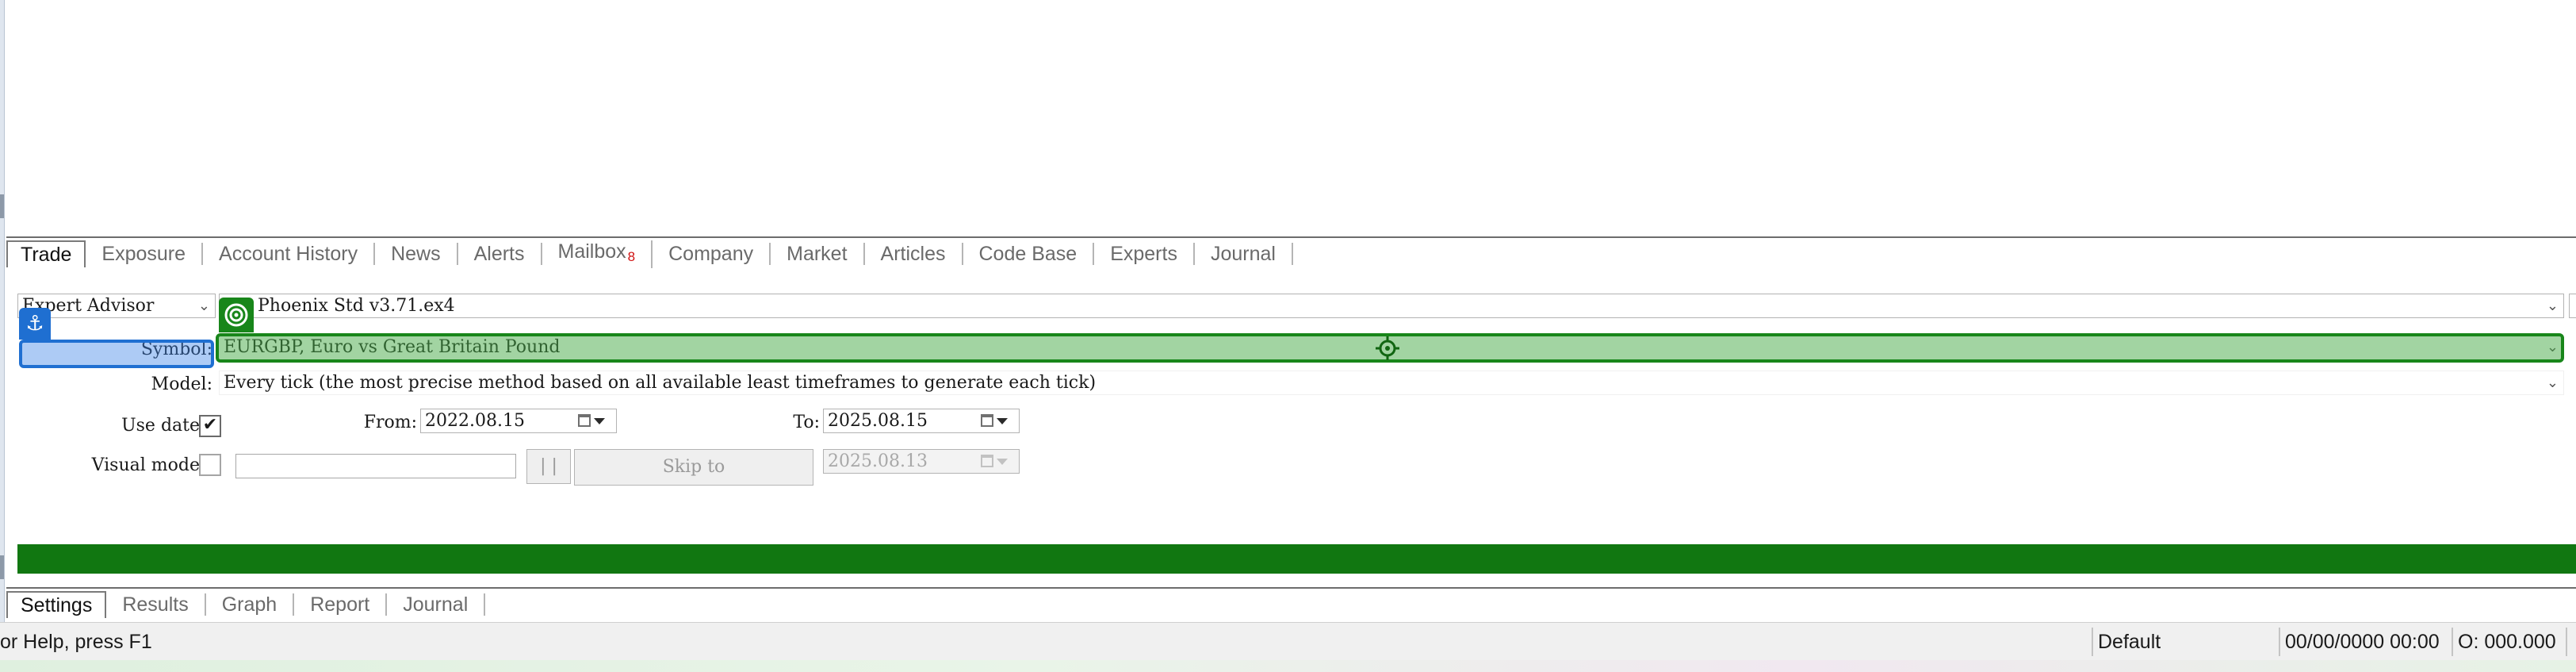  Describe the element at coordinates (818, 254) in the screenshot. I see `tab-market: Market` at that location.